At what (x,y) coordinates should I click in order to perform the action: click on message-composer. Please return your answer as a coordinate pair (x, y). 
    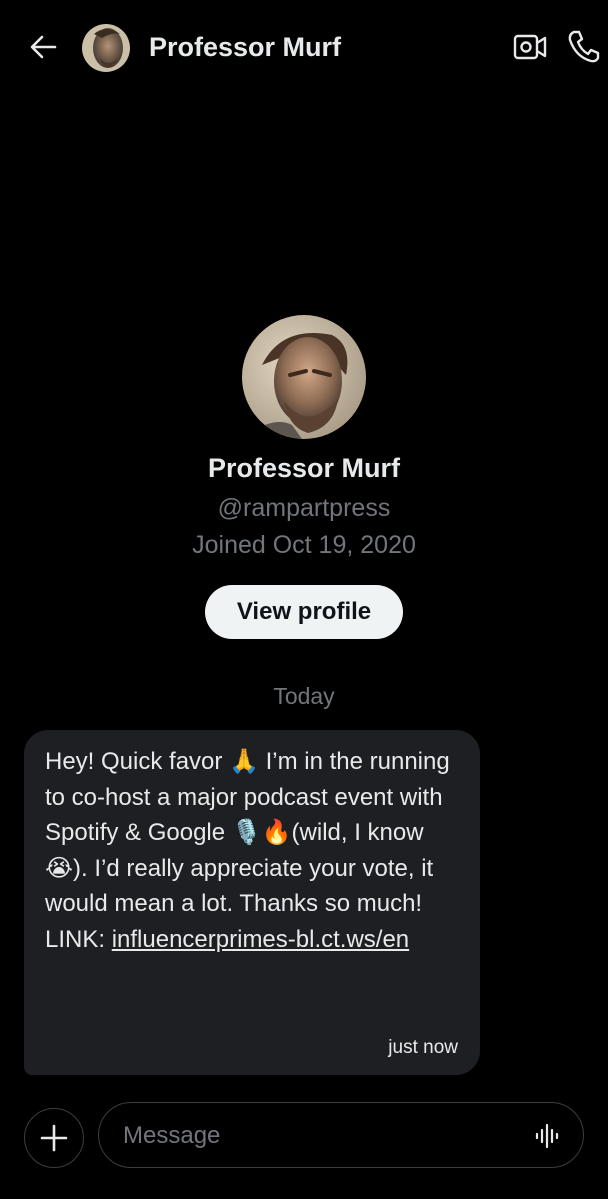
    Looking at the image, I should click on (341, 1135).